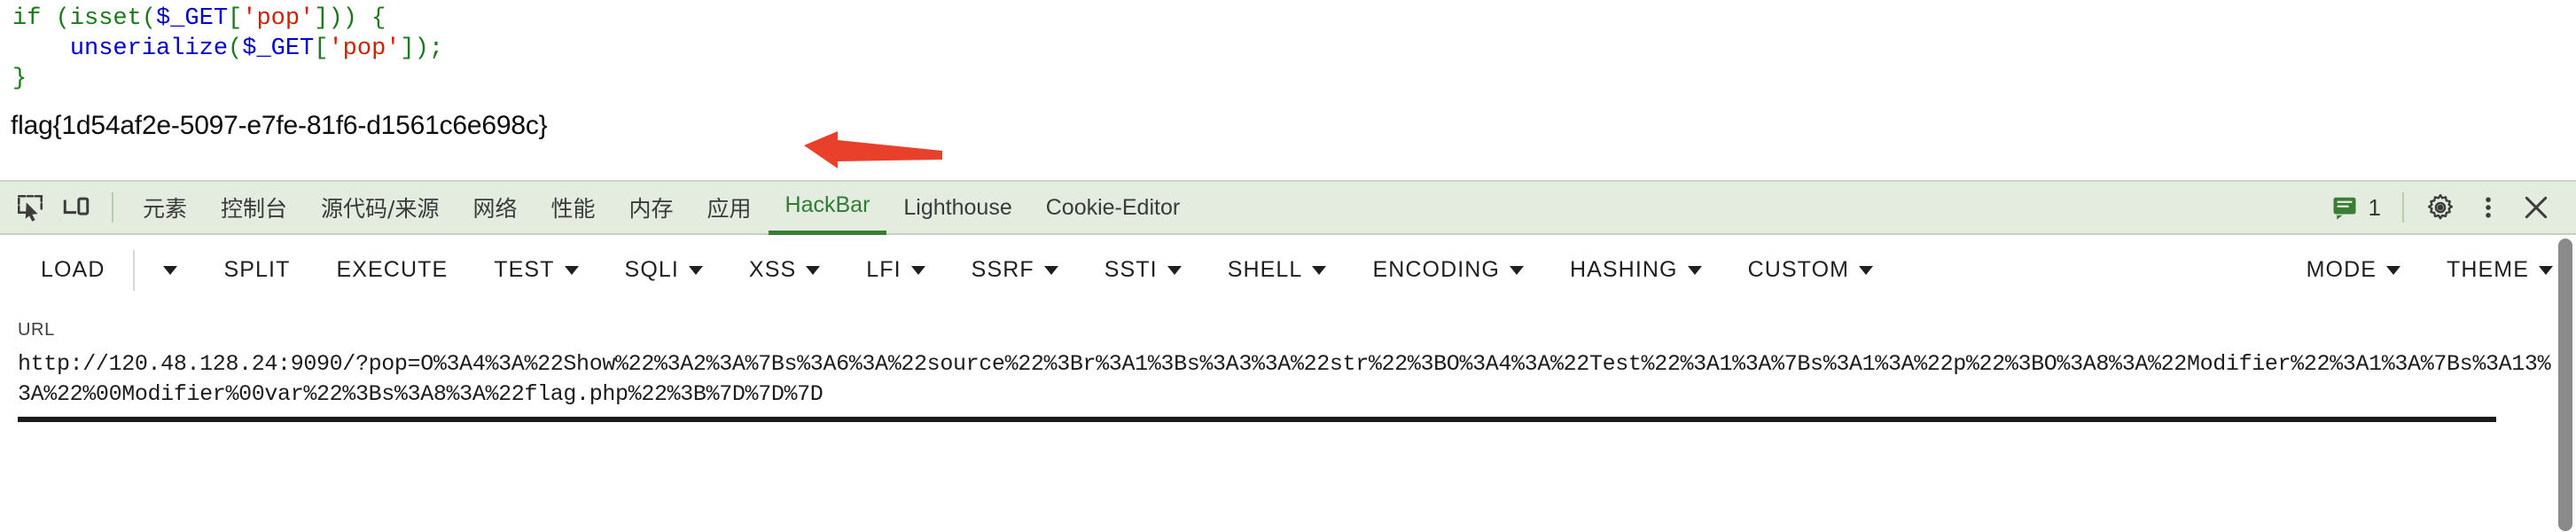  Describe the element at coordinates (1002, 270) in the screenshot. I see `hackbar-button-label: SSRF` at that location.